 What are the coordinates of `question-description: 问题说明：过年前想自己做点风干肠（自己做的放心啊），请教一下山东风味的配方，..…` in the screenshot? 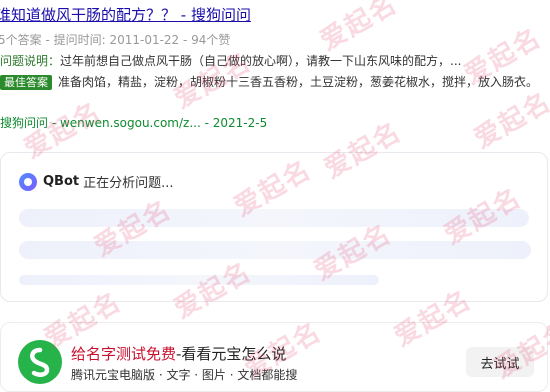 It's located at (230, 61).